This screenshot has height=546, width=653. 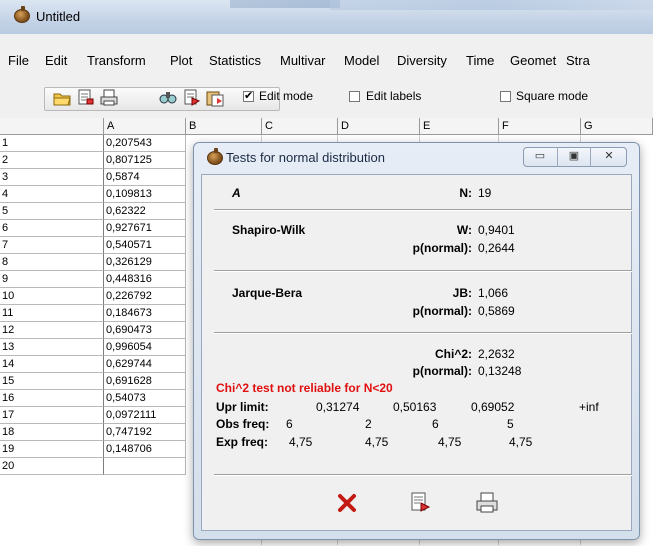 I want to click on row-header: 11, so click(x=52, y=313).